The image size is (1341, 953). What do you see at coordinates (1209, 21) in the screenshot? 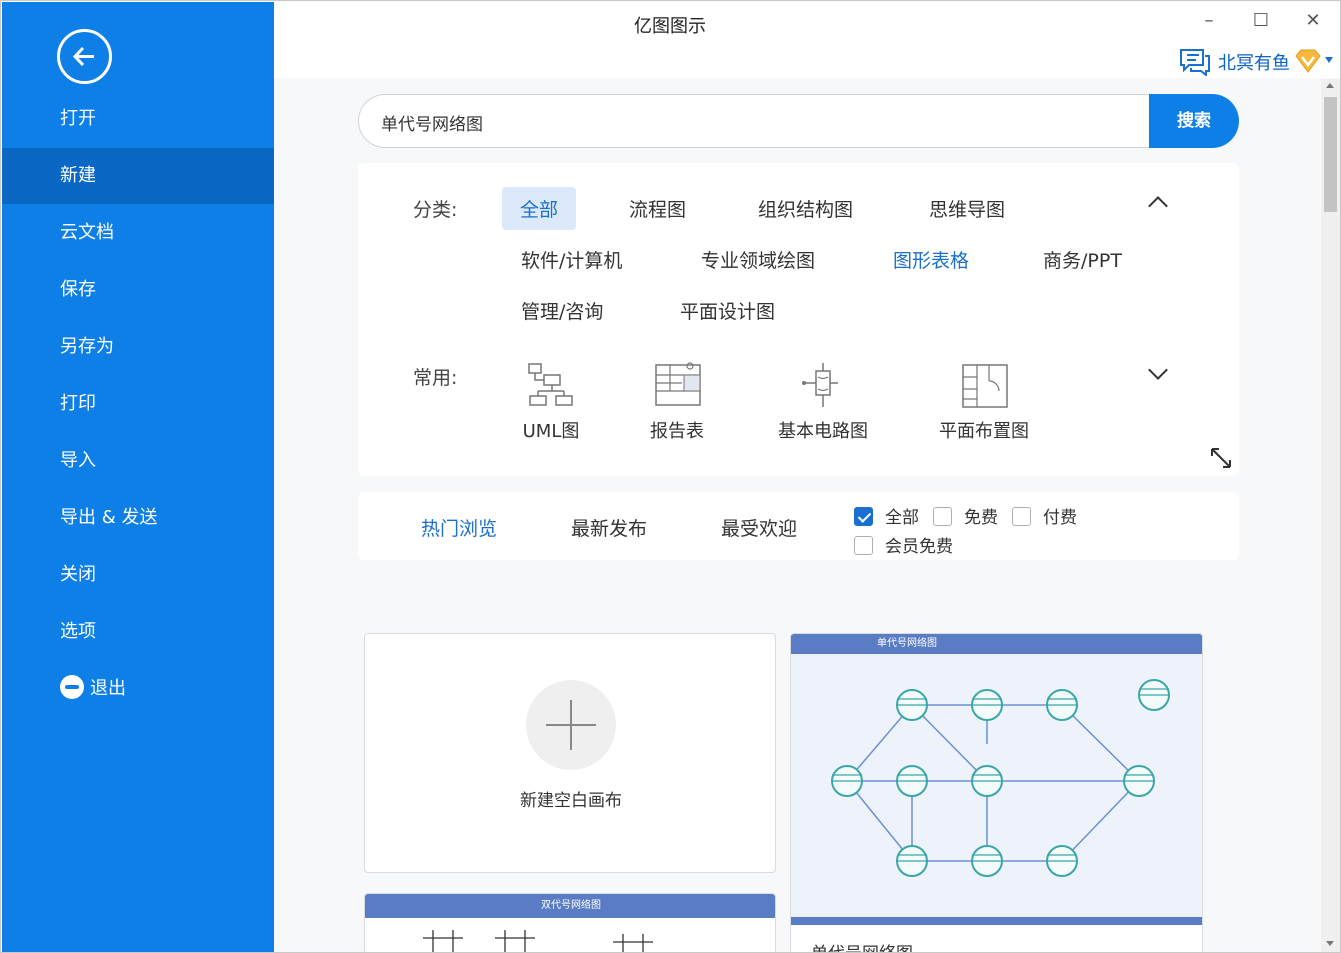
I see `minimize-button: –` at bounding box center [1209, 21].